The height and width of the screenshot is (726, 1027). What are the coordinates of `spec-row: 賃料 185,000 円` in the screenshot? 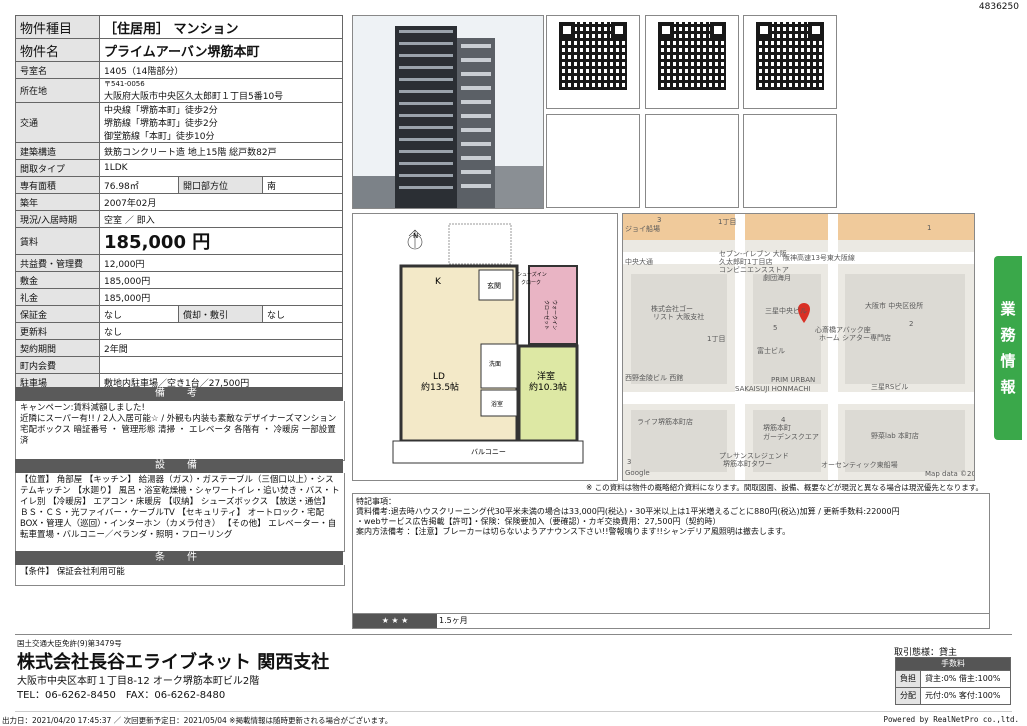 It's located at (179, 241).